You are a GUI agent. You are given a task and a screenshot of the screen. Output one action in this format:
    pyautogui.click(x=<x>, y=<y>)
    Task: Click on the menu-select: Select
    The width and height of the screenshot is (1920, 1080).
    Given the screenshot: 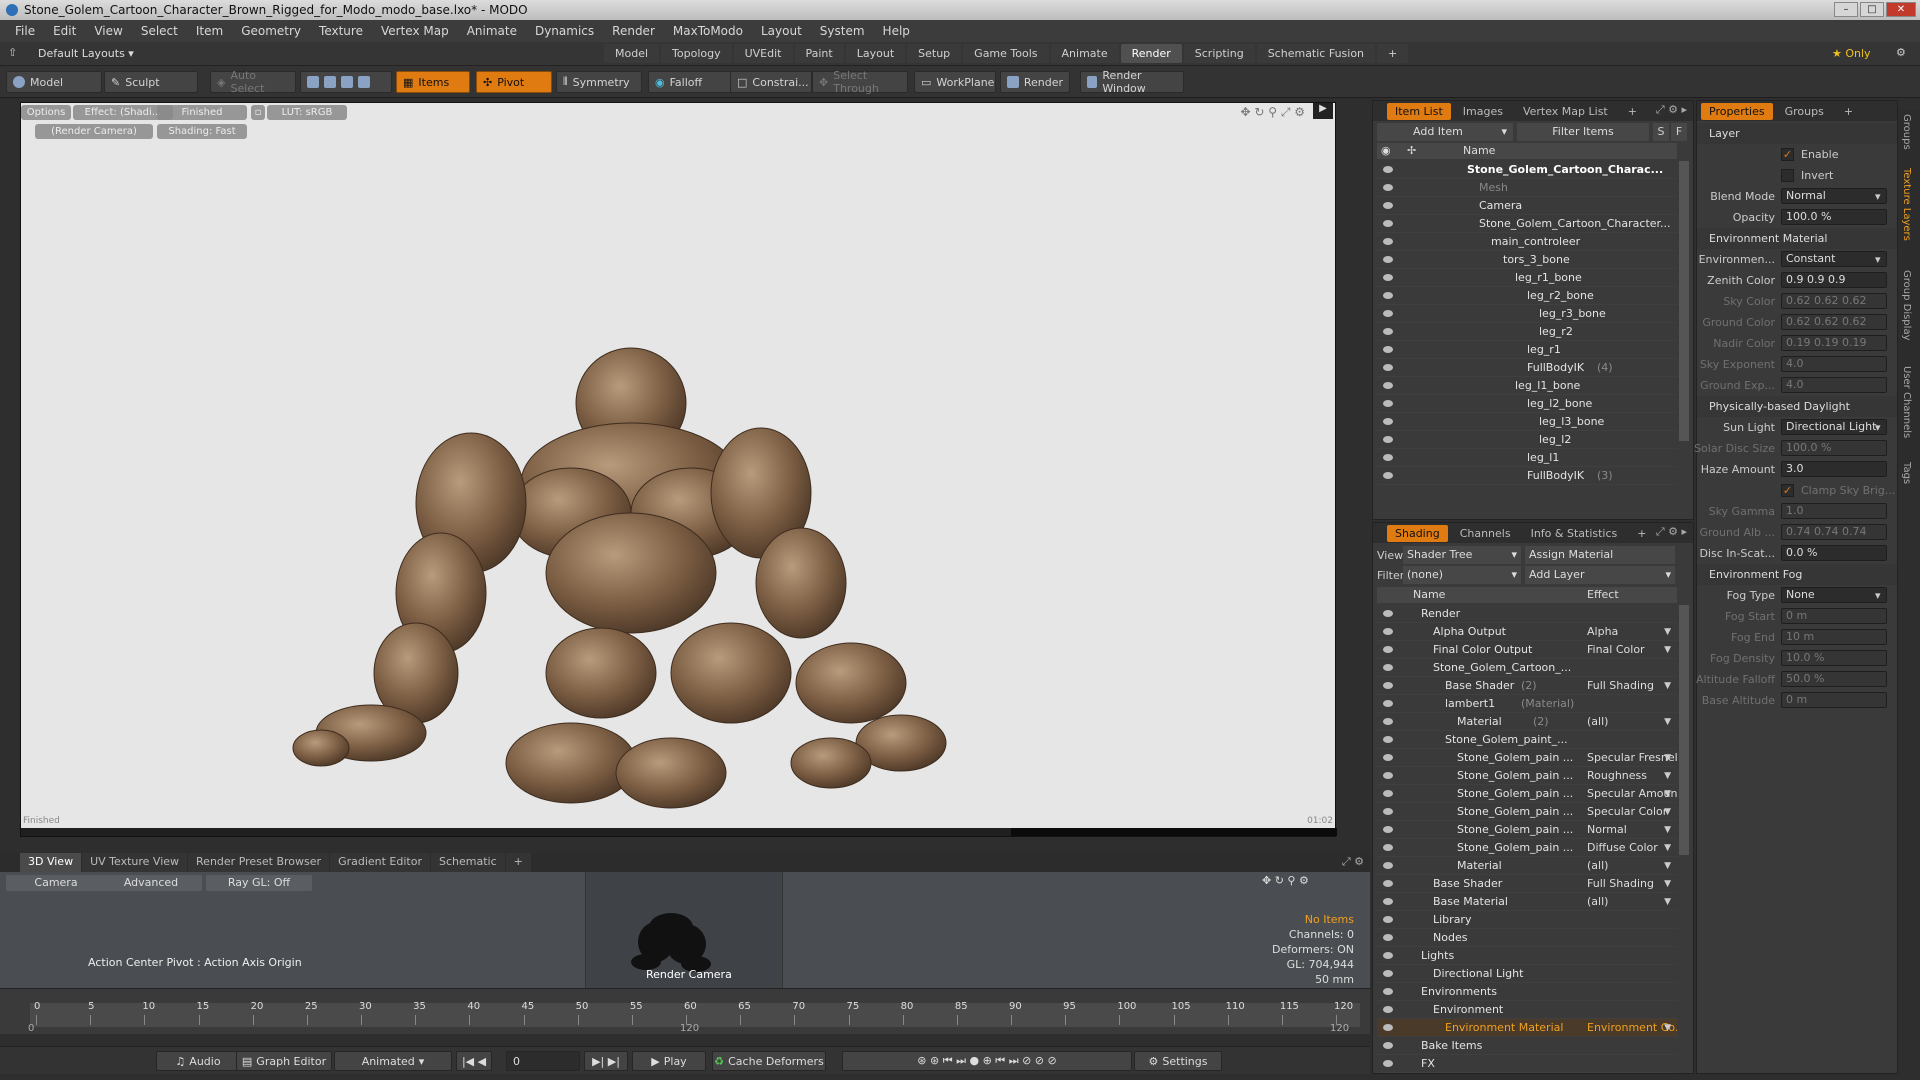 What is the action you would take?
    pyautogui.click(x=159, y=31)
    